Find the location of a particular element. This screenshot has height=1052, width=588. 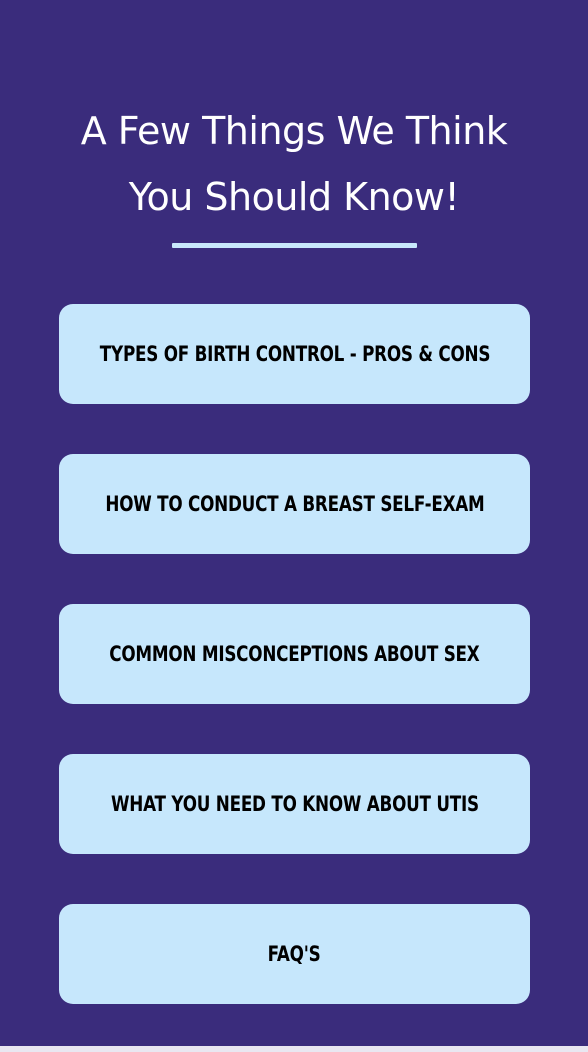

faqs-button-label: FAQ'S is located at coordinates (294, 954).